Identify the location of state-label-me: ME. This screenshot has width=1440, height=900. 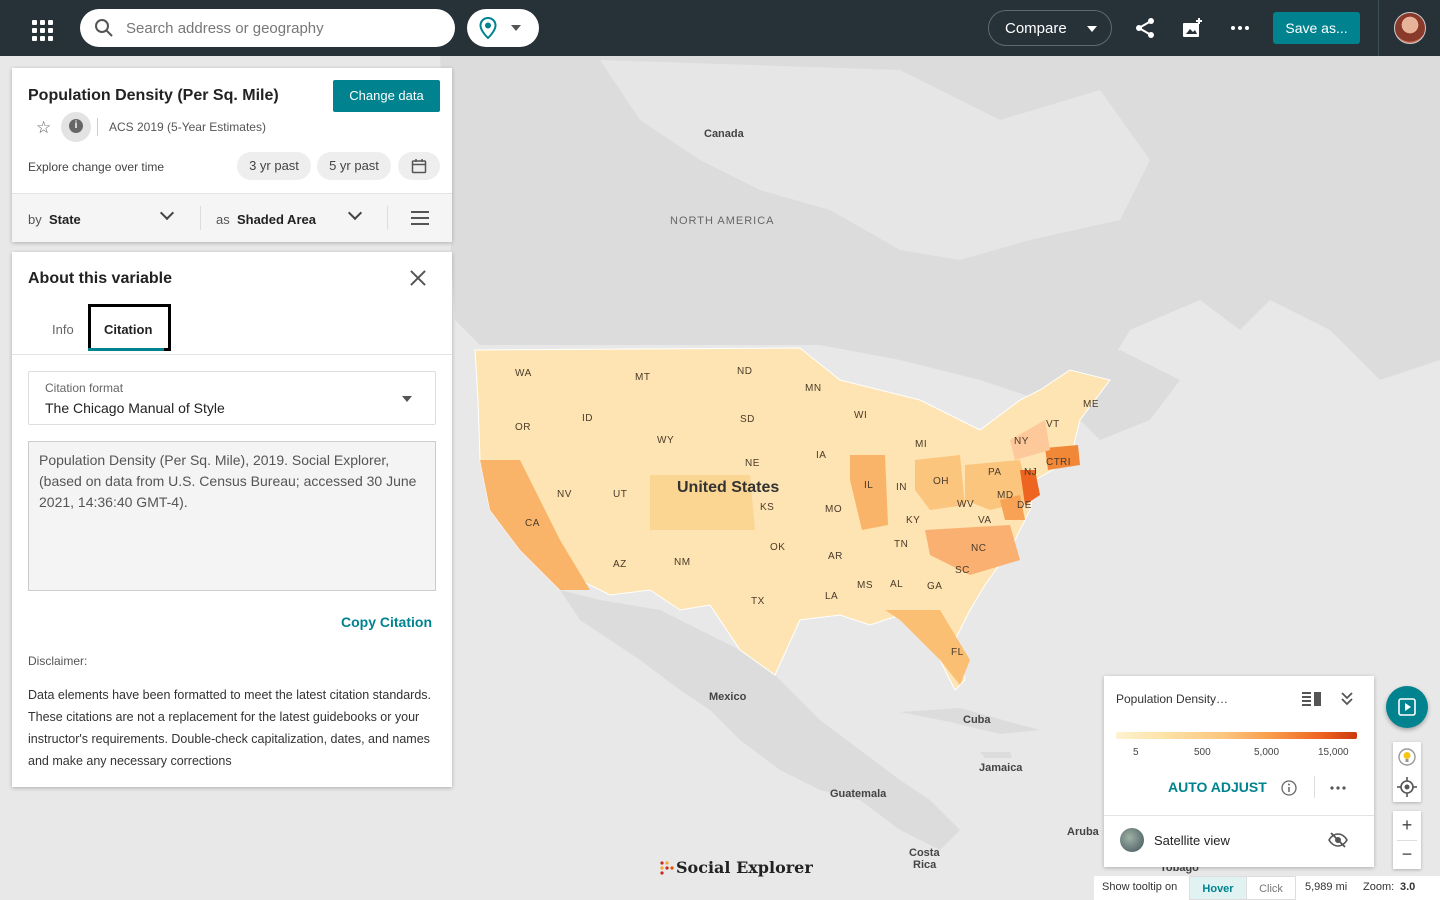
(1091, 404).